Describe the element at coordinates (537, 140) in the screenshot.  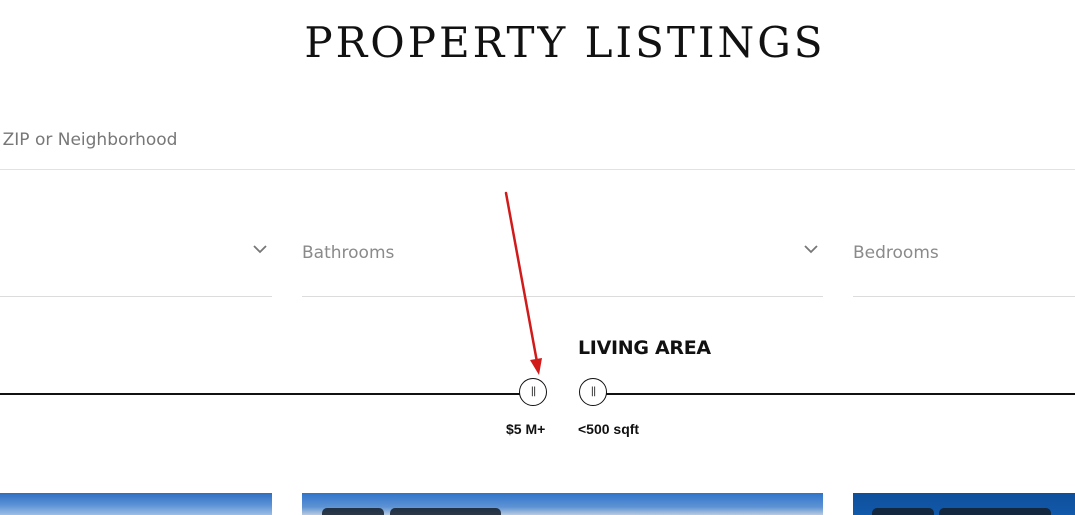
I see `search-input` at that location.